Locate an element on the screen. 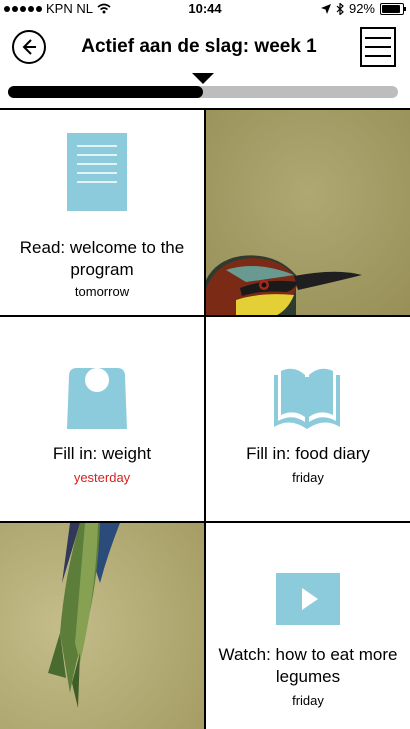 The height and width of the screenshot is (729, 410). hamburger-menu-icon is located at coordinates (378, 38).